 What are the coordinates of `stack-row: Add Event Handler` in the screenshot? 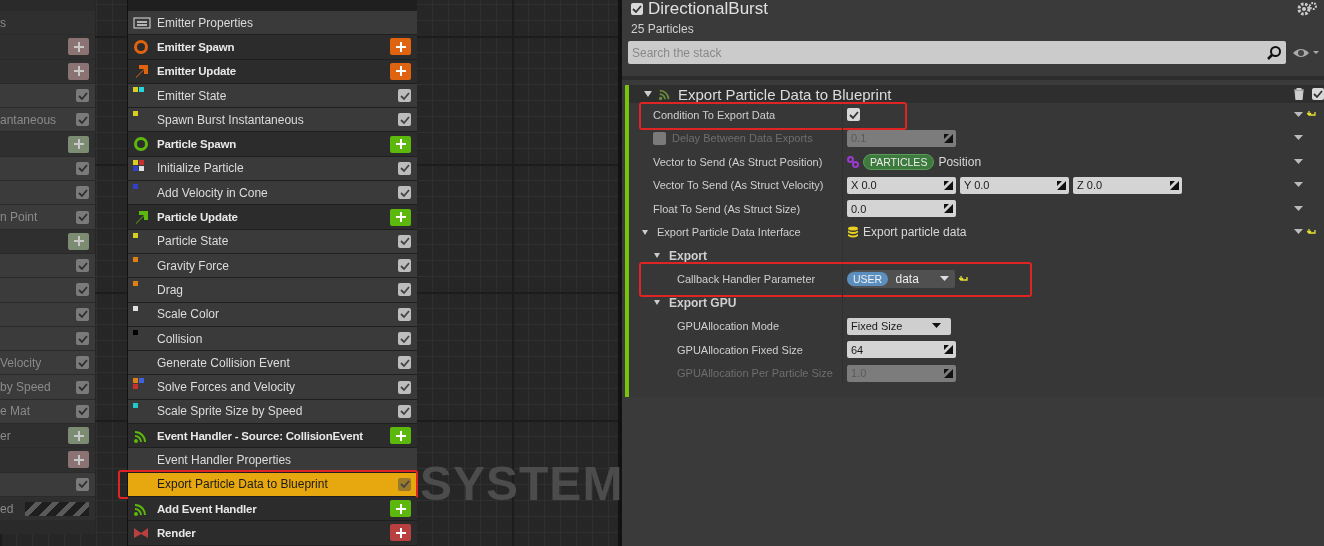 It's located at (272, 508).